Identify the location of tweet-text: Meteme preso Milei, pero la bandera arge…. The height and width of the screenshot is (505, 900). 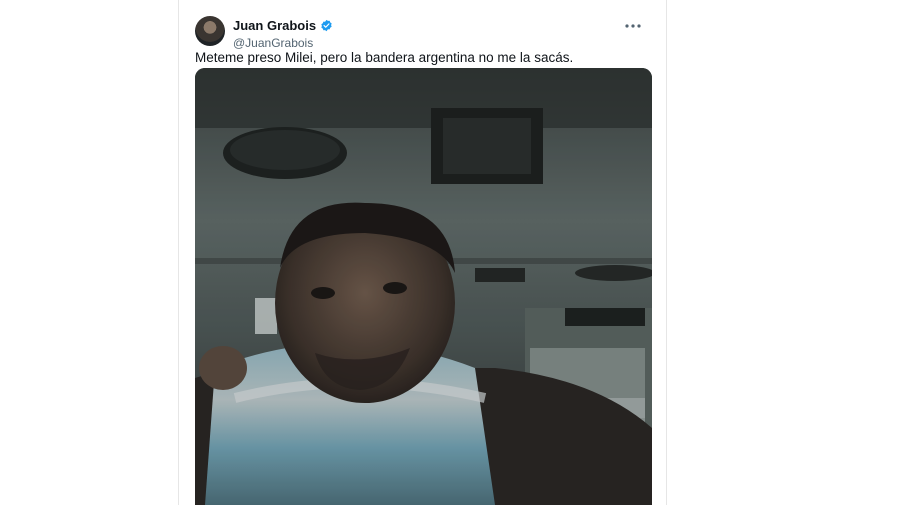
(384, 57).